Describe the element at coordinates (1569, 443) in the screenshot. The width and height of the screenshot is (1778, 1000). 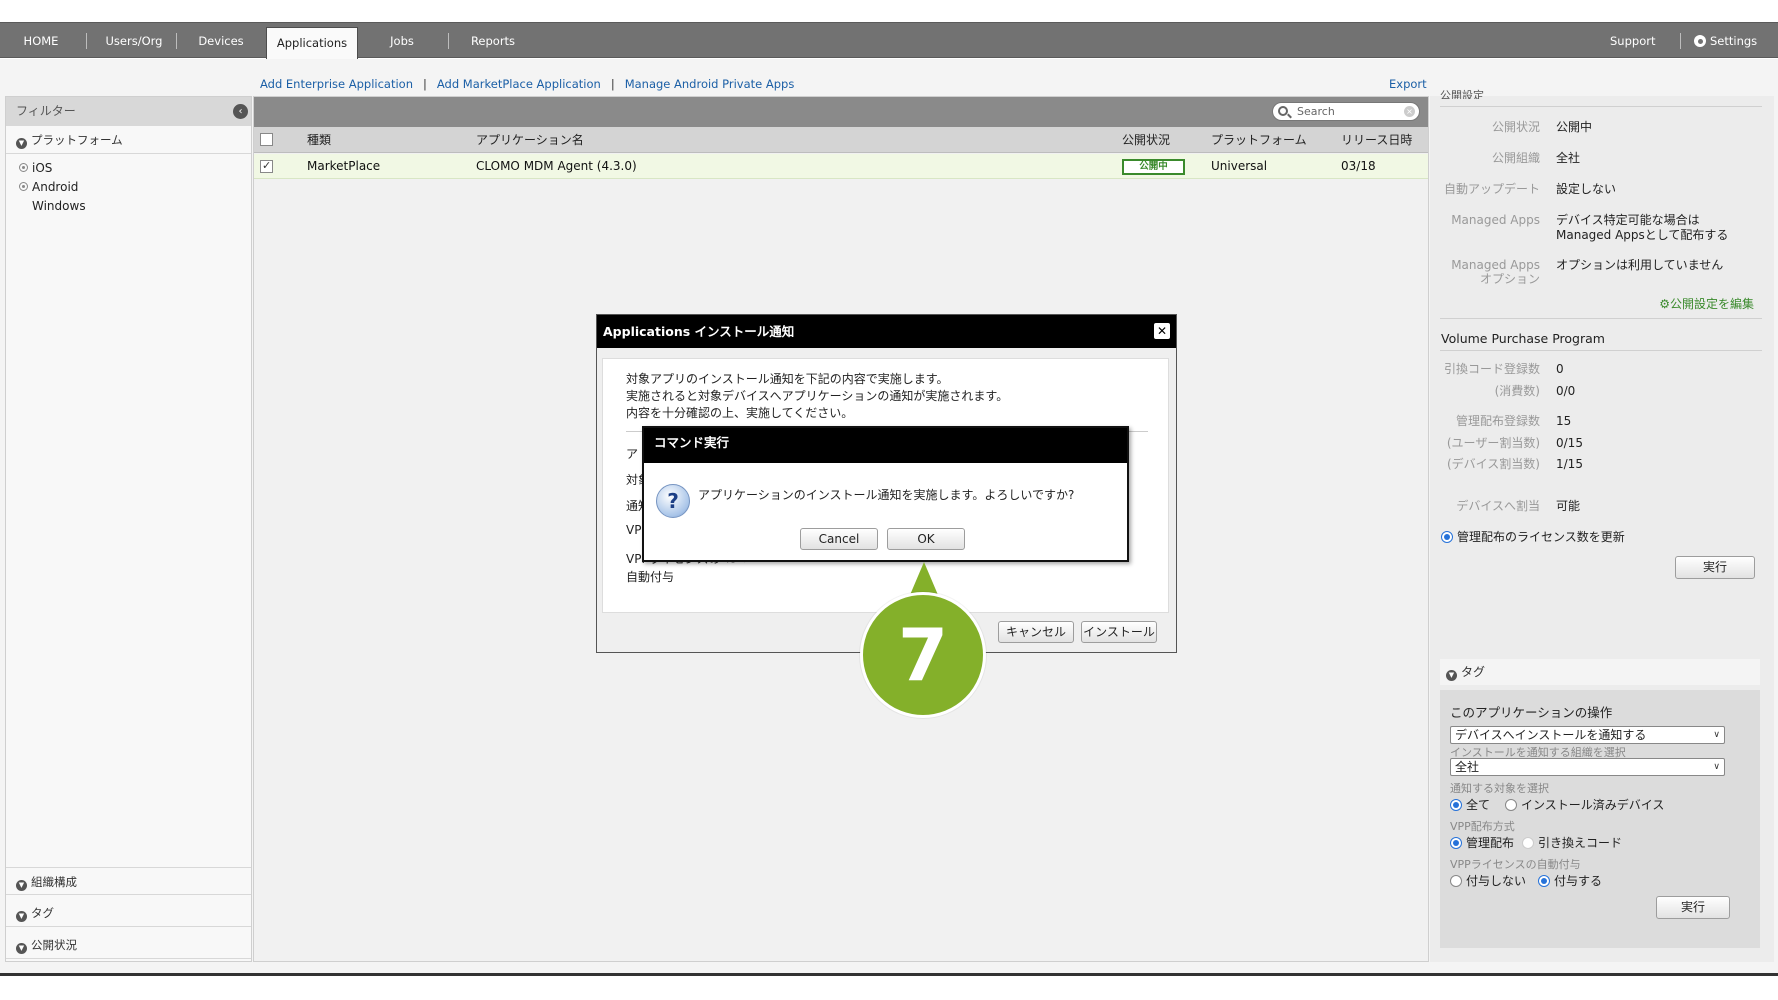
I see `vpp-user-assigned-value: 0/15` at that location.